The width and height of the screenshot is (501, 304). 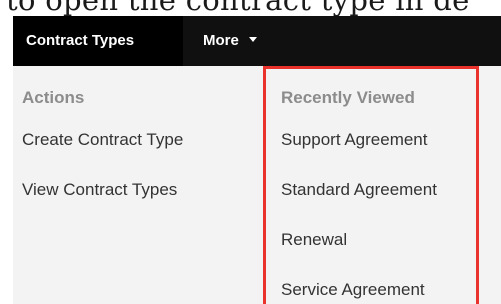 I want to click on recently-viewed-header: Recently Viewed, so click(x=348, y=97).